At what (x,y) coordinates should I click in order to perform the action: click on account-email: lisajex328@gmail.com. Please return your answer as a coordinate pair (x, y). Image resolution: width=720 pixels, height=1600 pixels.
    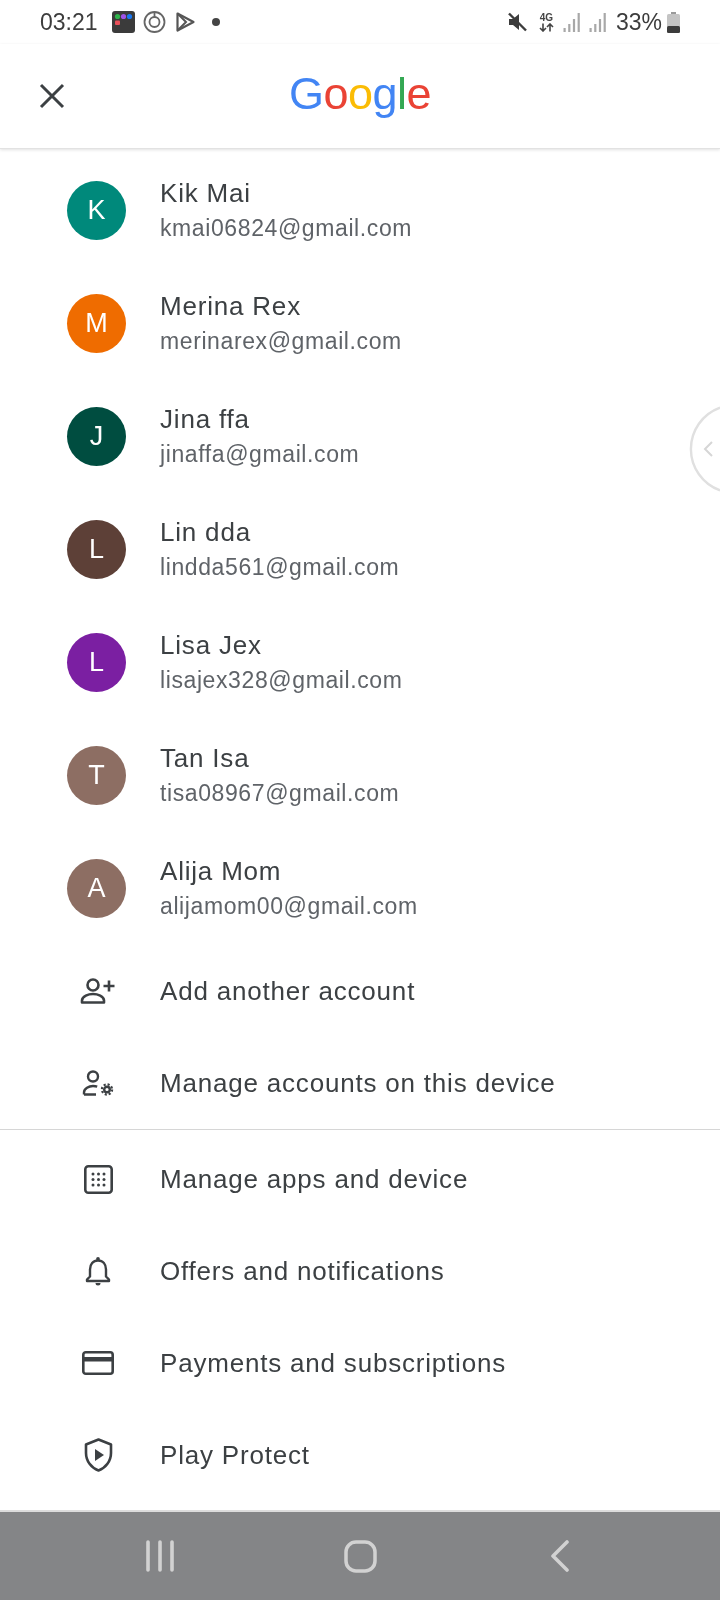
    Looking at the image, I should click on (281, 680).